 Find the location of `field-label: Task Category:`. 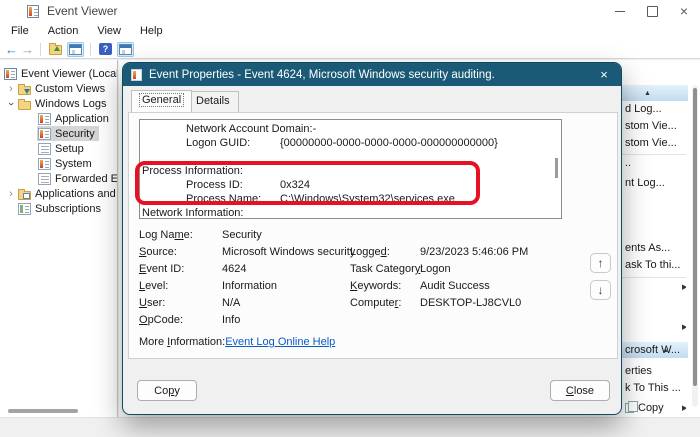

field-label: Task Category: is located at coordinates (387, 269).